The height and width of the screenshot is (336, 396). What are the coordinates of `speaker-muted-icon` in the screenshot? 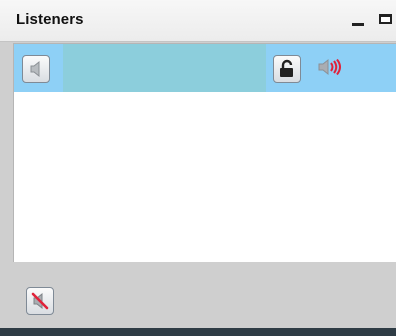 It's located at (35, 69).